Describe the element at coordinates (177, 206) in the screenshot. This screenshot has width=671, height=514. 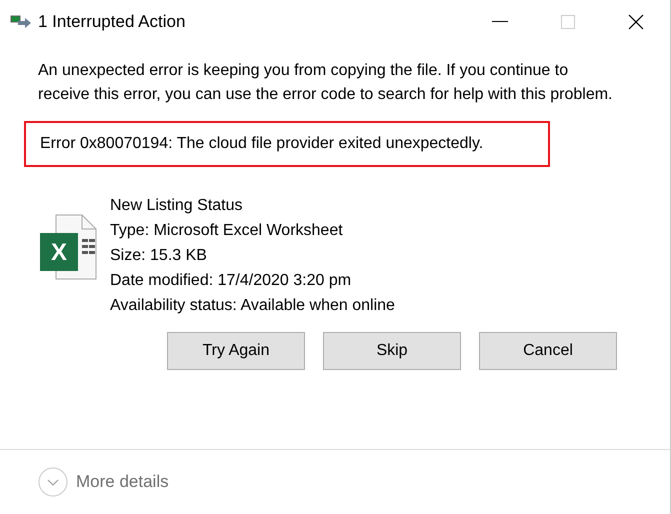
I see `file-detail: New Listing Status` at that location.